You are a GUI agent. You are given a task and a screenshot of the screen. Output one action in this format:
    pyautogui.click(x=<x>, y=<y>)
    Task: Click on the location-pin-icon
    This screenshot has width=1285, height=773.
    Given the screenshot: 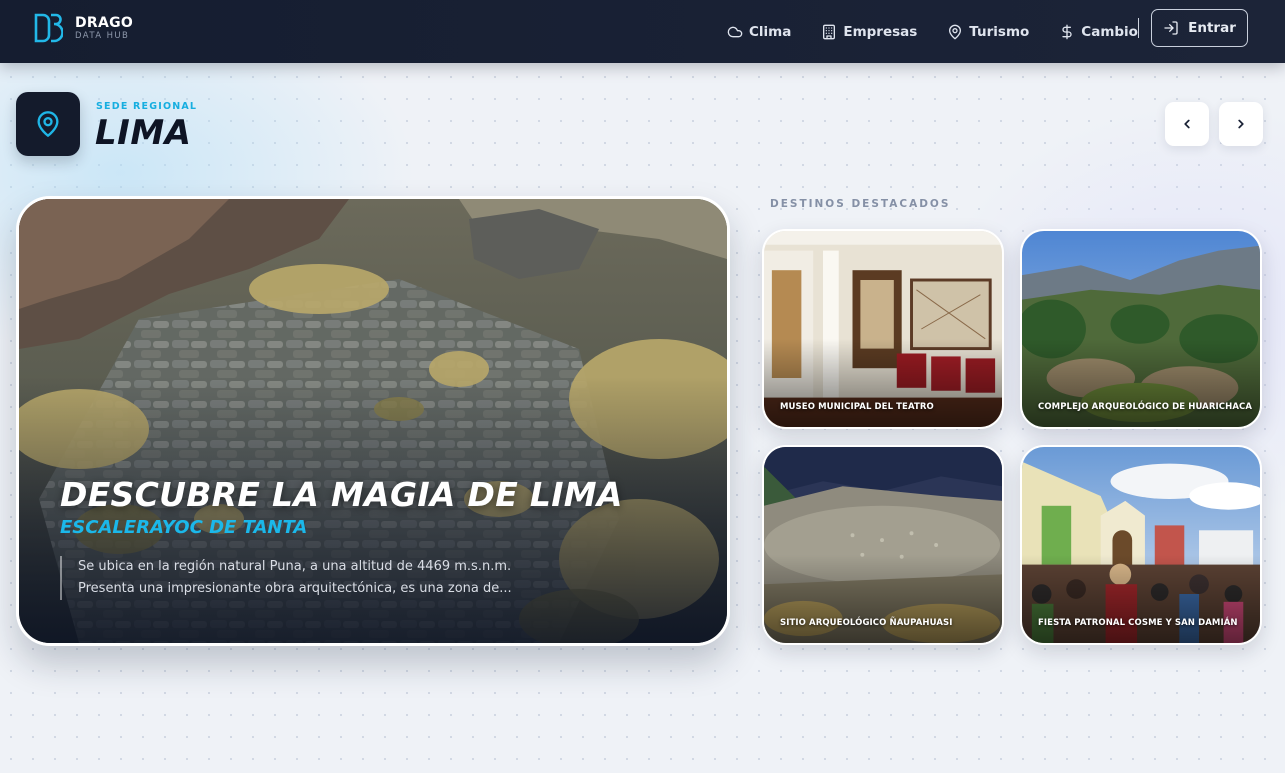 What is the action you would take?
    pyautogui.click(x=48, y=124)
    